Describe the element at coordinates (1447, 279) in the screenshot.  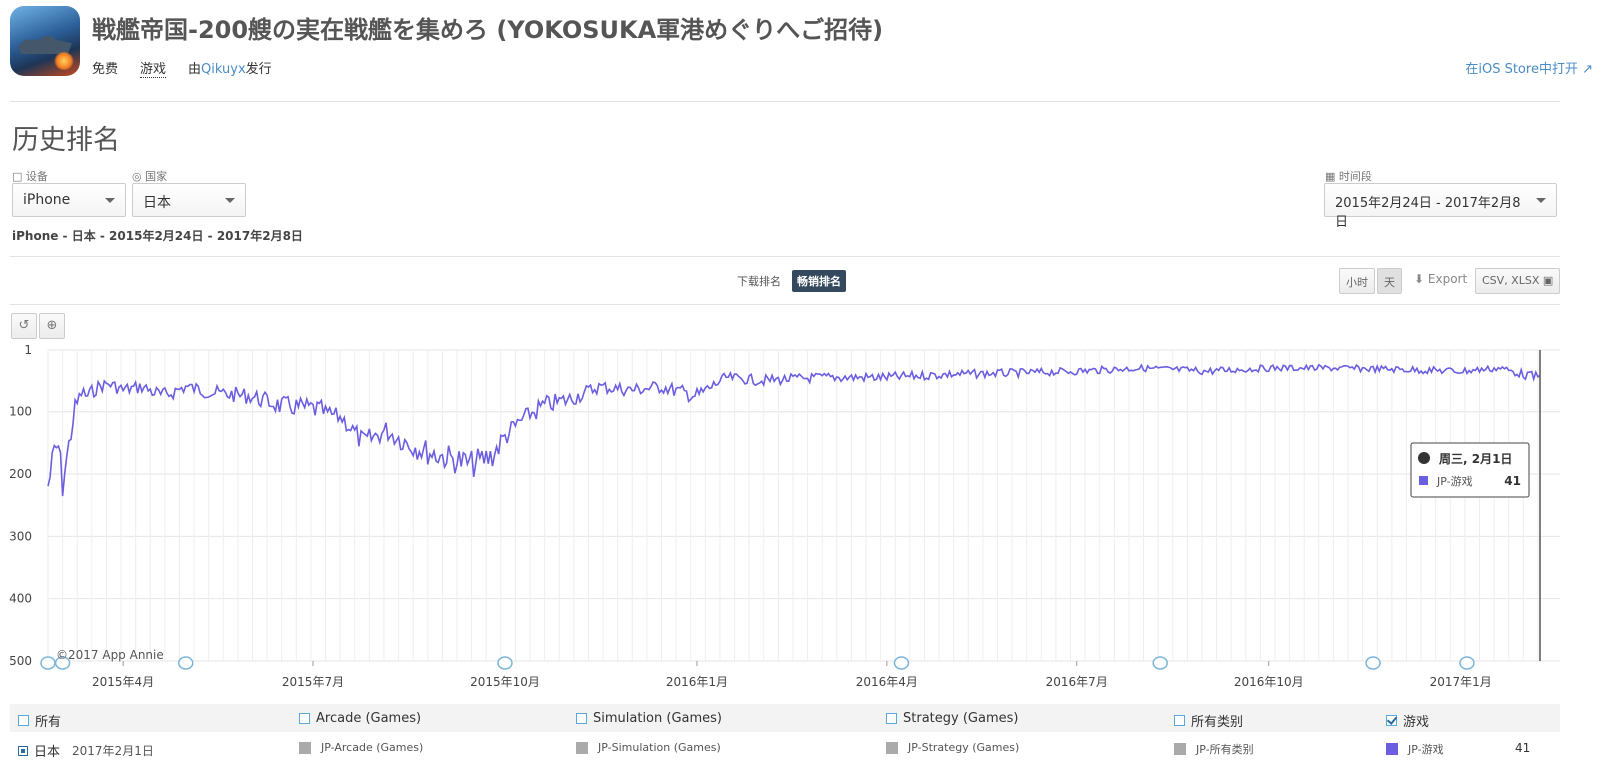
I see `export-label: Export` at that location.